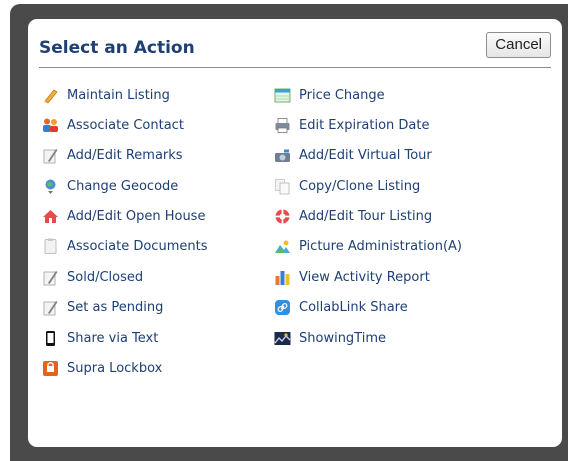 Image resolution: width=568 pixels, height=461 pixels. I want to click on action-supra-lockbox: Supra Lockbox, so click(124, 369).